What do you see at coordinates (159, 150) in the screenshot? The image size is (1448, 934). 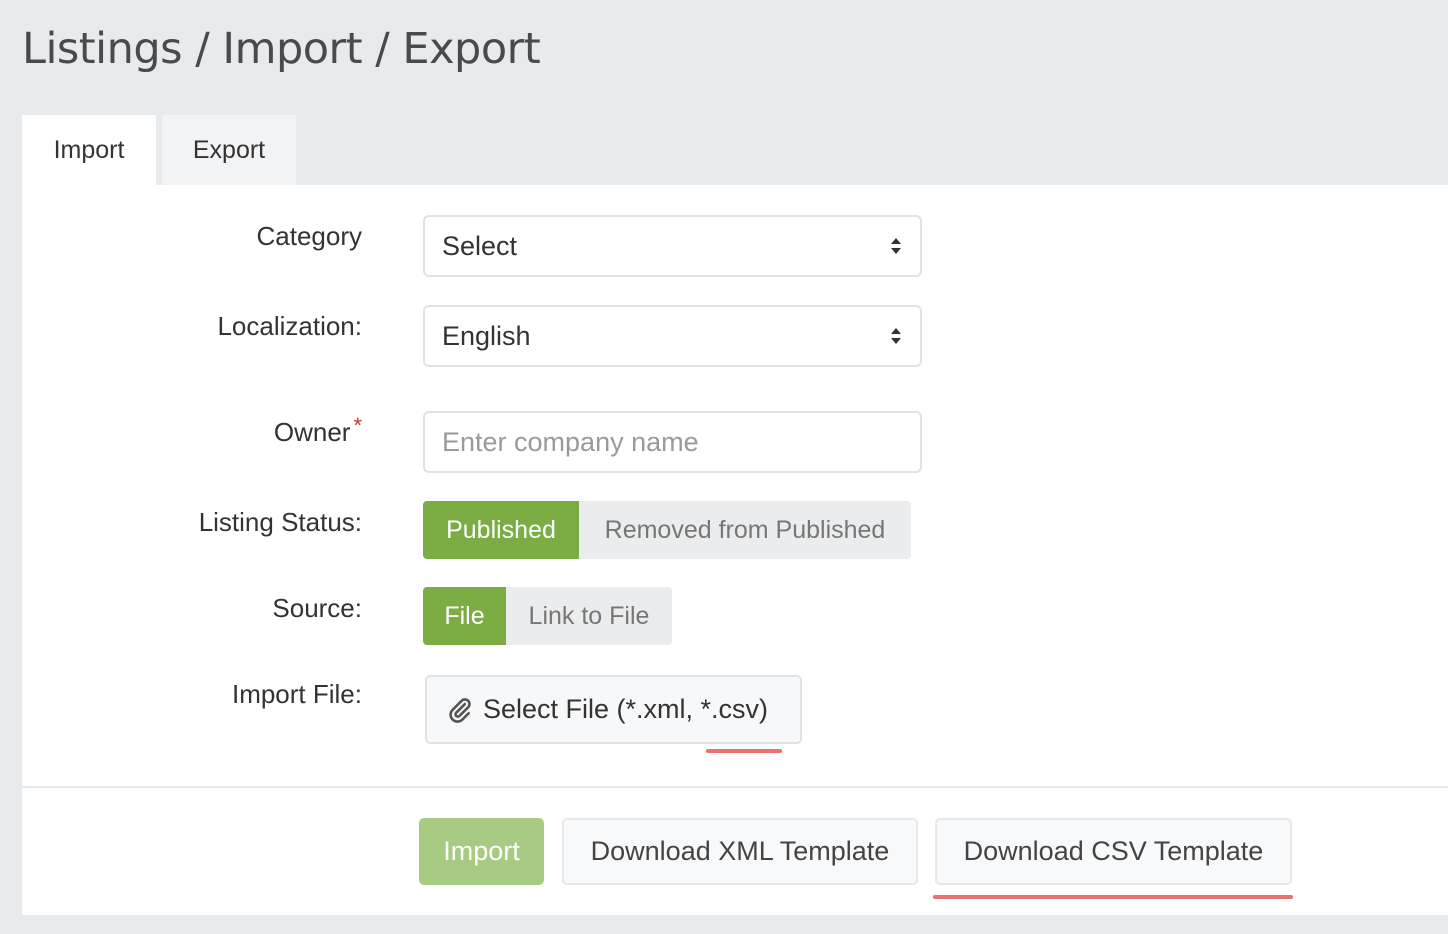 I see `tab-bar: Import Export` at bounding box center [159, 150].